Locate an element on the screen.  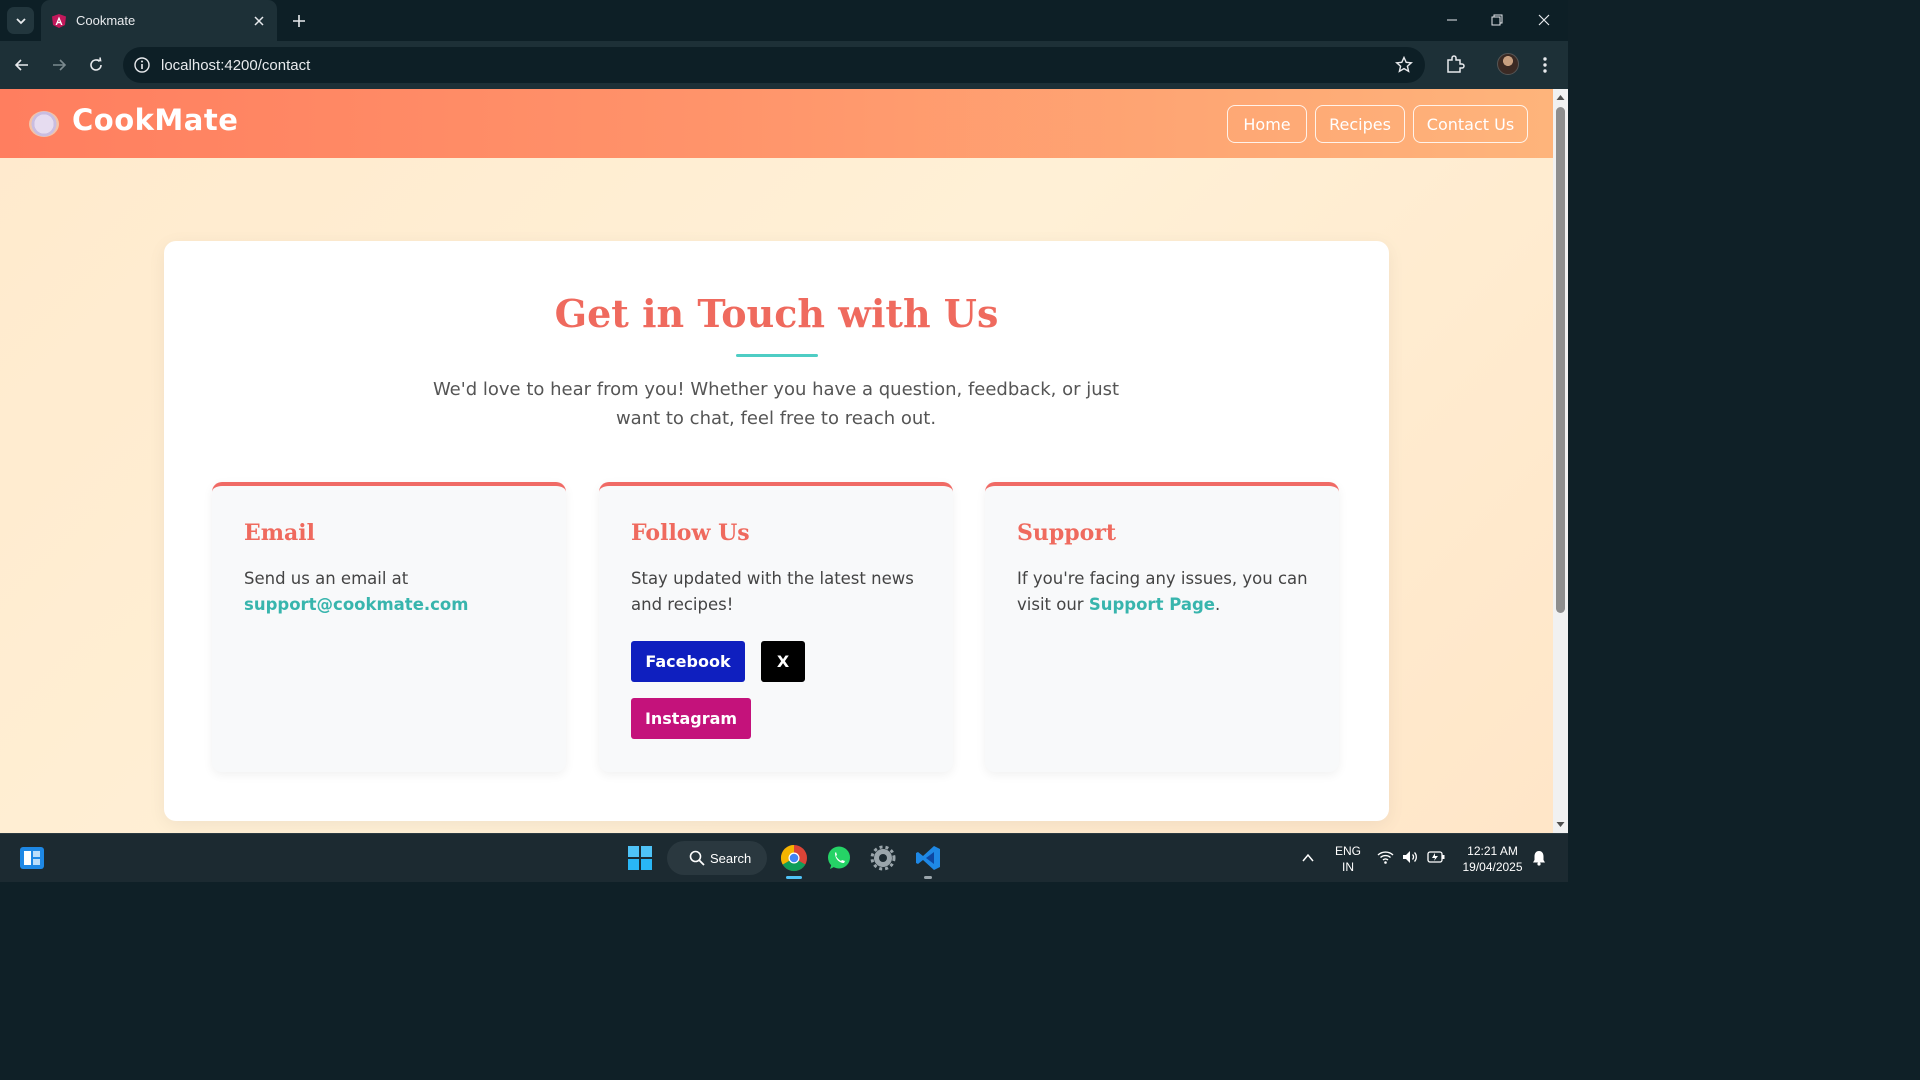
extensions-icon is located at coordinates (1455, 64).